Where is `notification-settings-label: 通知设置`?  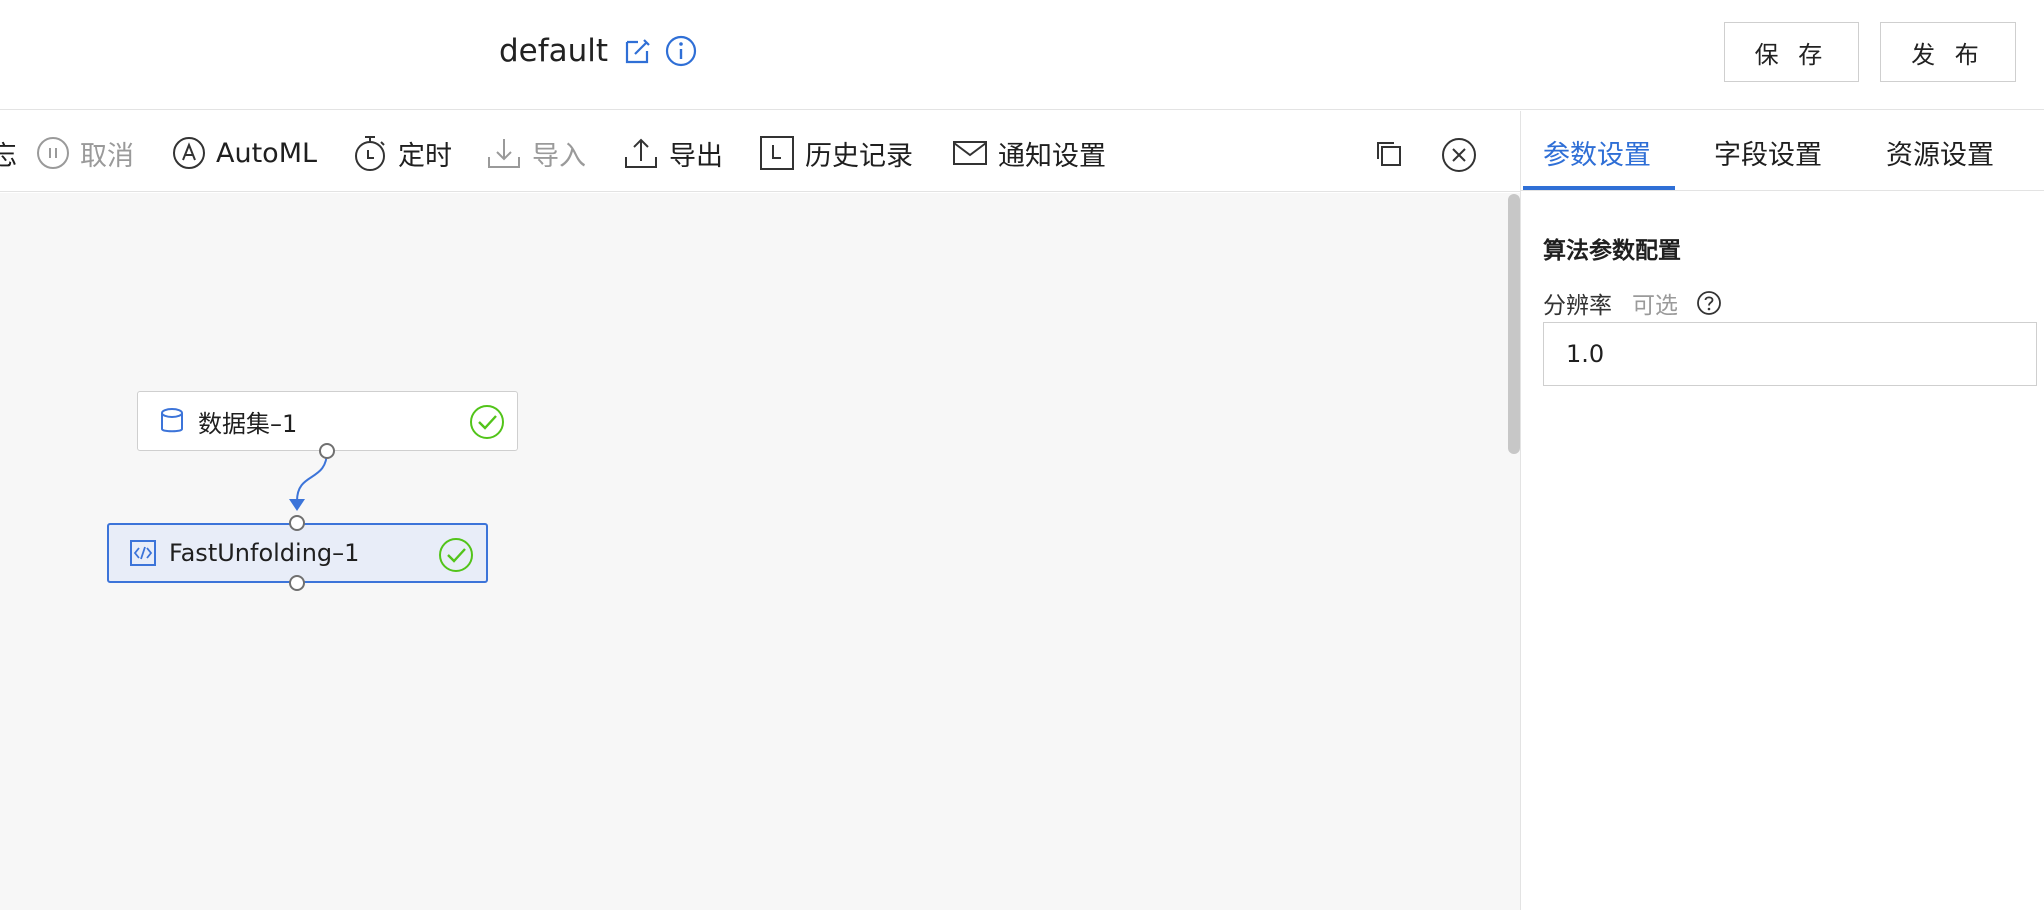 notification-settings-label: 通知设置 is located at coordinates (1052, 156).